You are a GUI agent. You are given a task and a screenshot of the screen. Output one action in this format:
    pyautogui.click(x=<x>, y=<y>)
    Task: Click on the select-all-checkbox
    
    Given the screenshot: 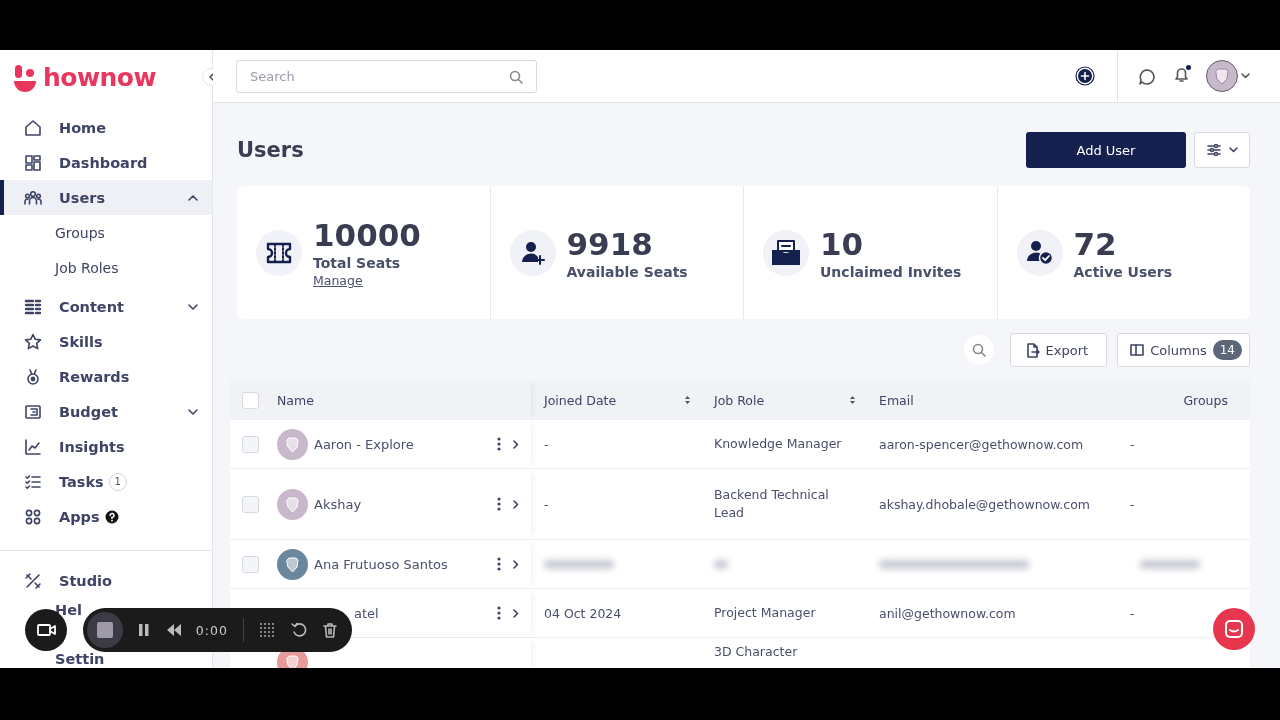 What is the action you would take?
    pyautogui.click(x=250, y=400)
    